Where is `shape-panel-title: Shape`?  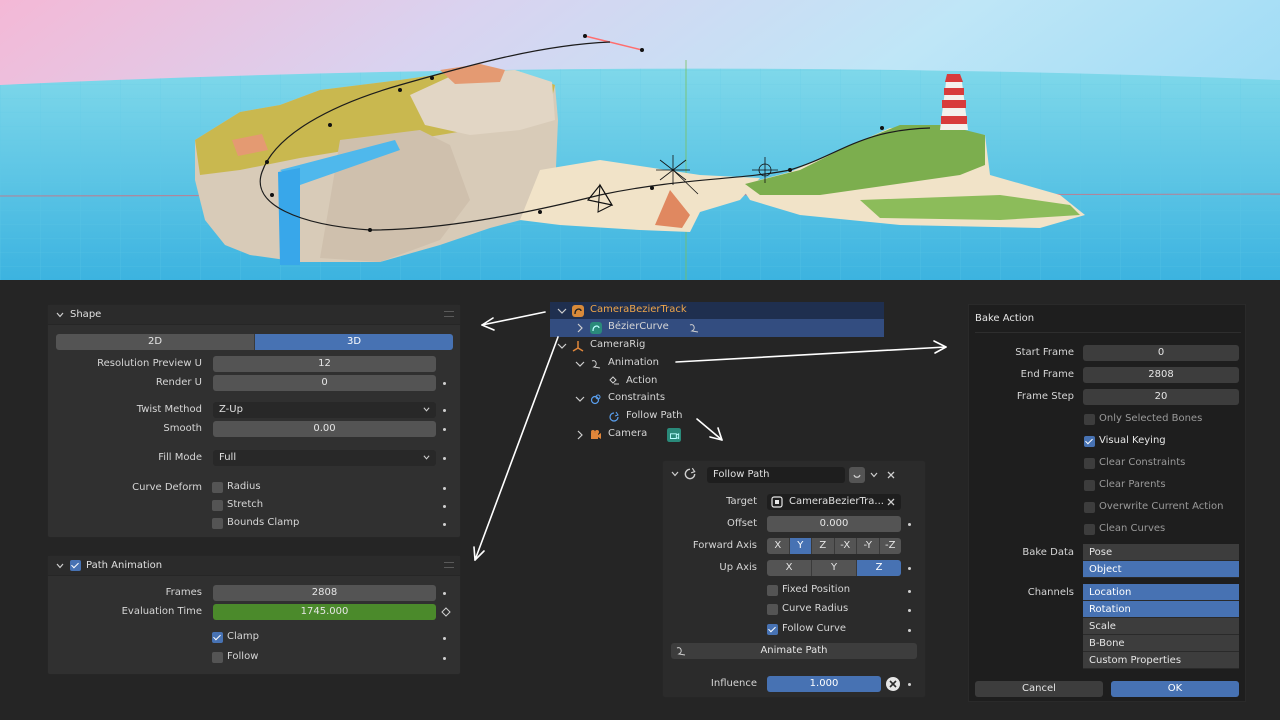
shape-panel-title: Shape is located at coordinates (86, 314).